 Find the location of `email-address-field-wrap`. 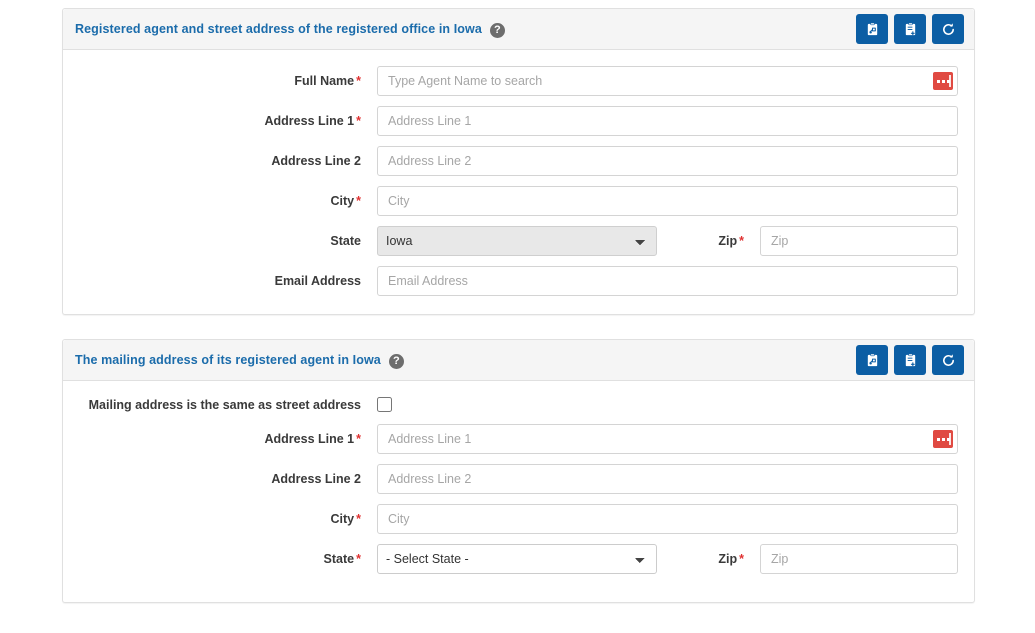

email-address-field-wrap is located at coordinates (667, 281).